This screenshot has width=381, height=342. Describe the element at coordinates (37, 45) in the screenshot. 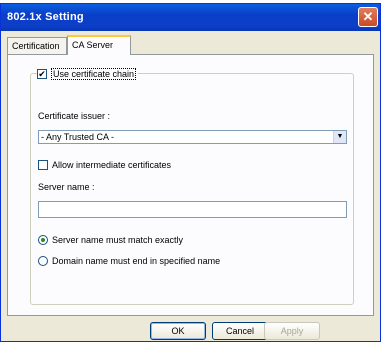

I see `tab-certification: Certification` at that location.